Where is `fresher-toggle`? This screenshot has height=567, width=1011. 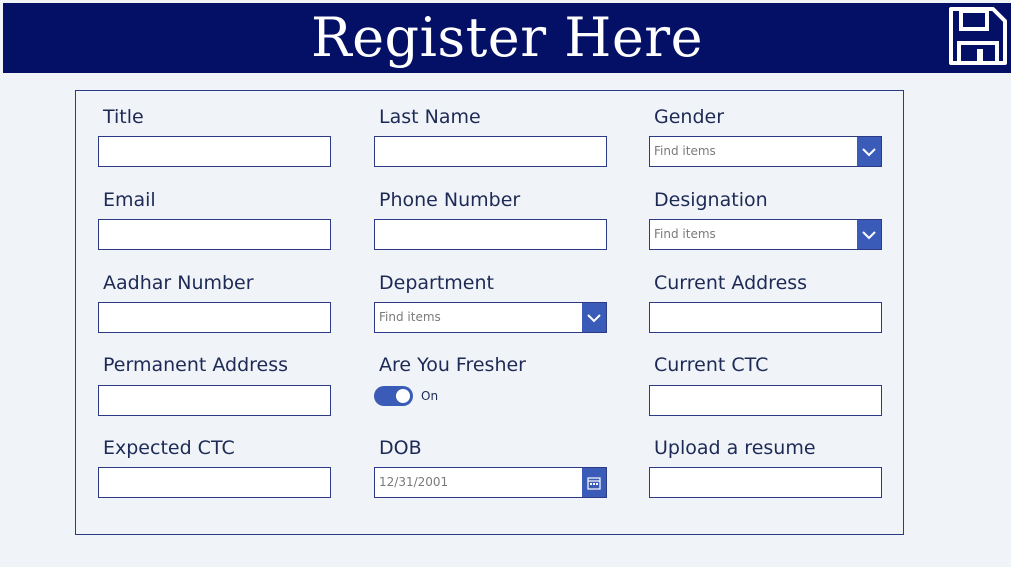
fresher-toggle is located at coordinates (393, 396).